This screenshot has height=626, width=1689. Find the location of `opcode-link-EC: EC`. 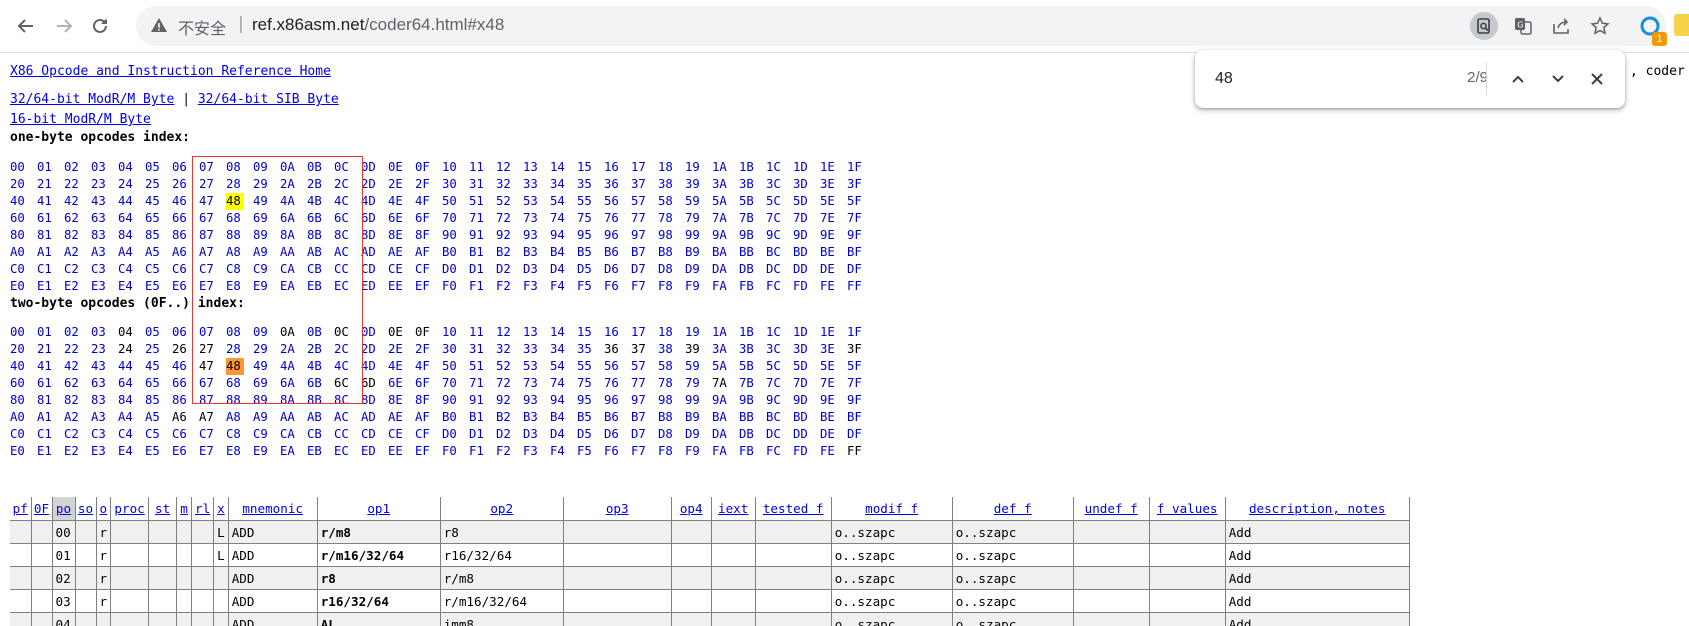

opcode-link-EC: EC is located at coordinates (347, 451).